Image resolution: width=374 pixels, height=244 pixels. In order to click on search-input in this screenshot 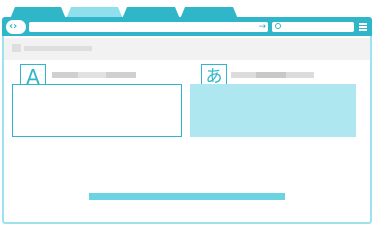, I will do `click(313, 27)`.